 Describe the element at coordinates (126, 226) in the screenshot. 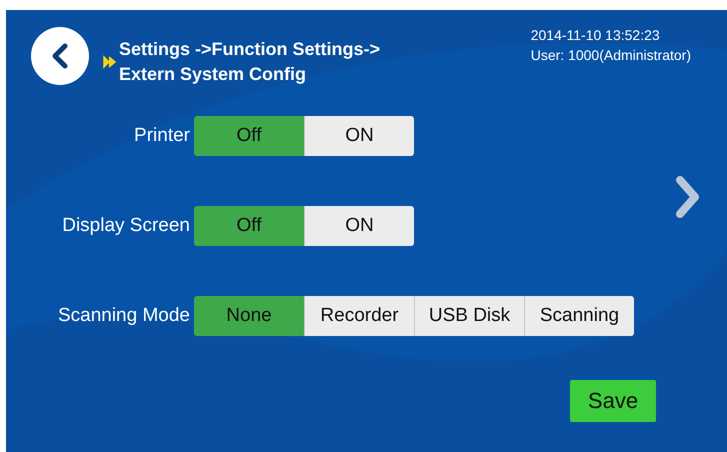

I see `setting-label: Display Screen` at that location.